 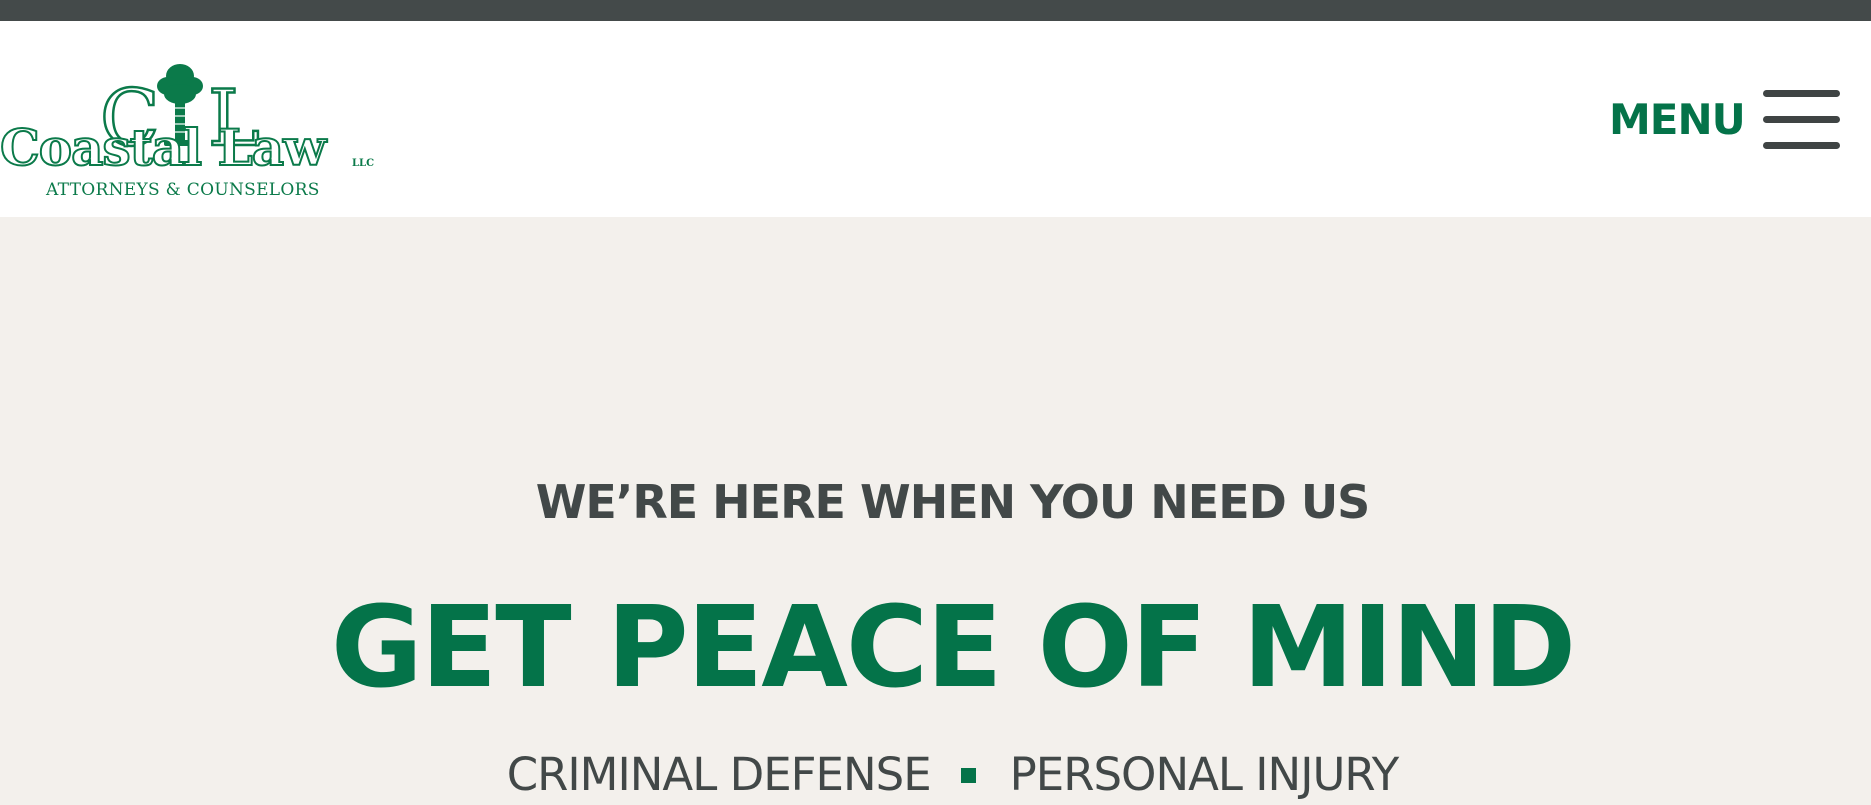 I want to click on practice-area-personal-injury: PERSONAL INJURY, so click(x=1204, y=774).